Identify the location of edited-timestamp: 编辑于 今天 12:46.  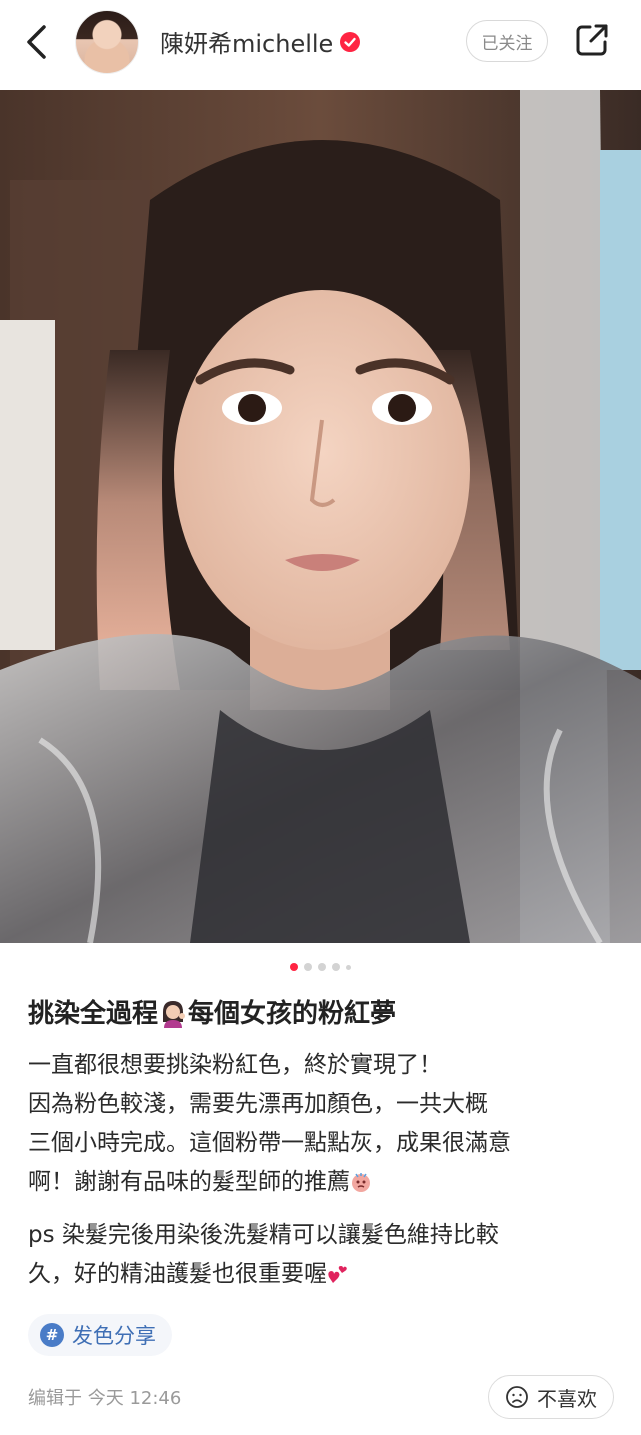
(105, 1398).